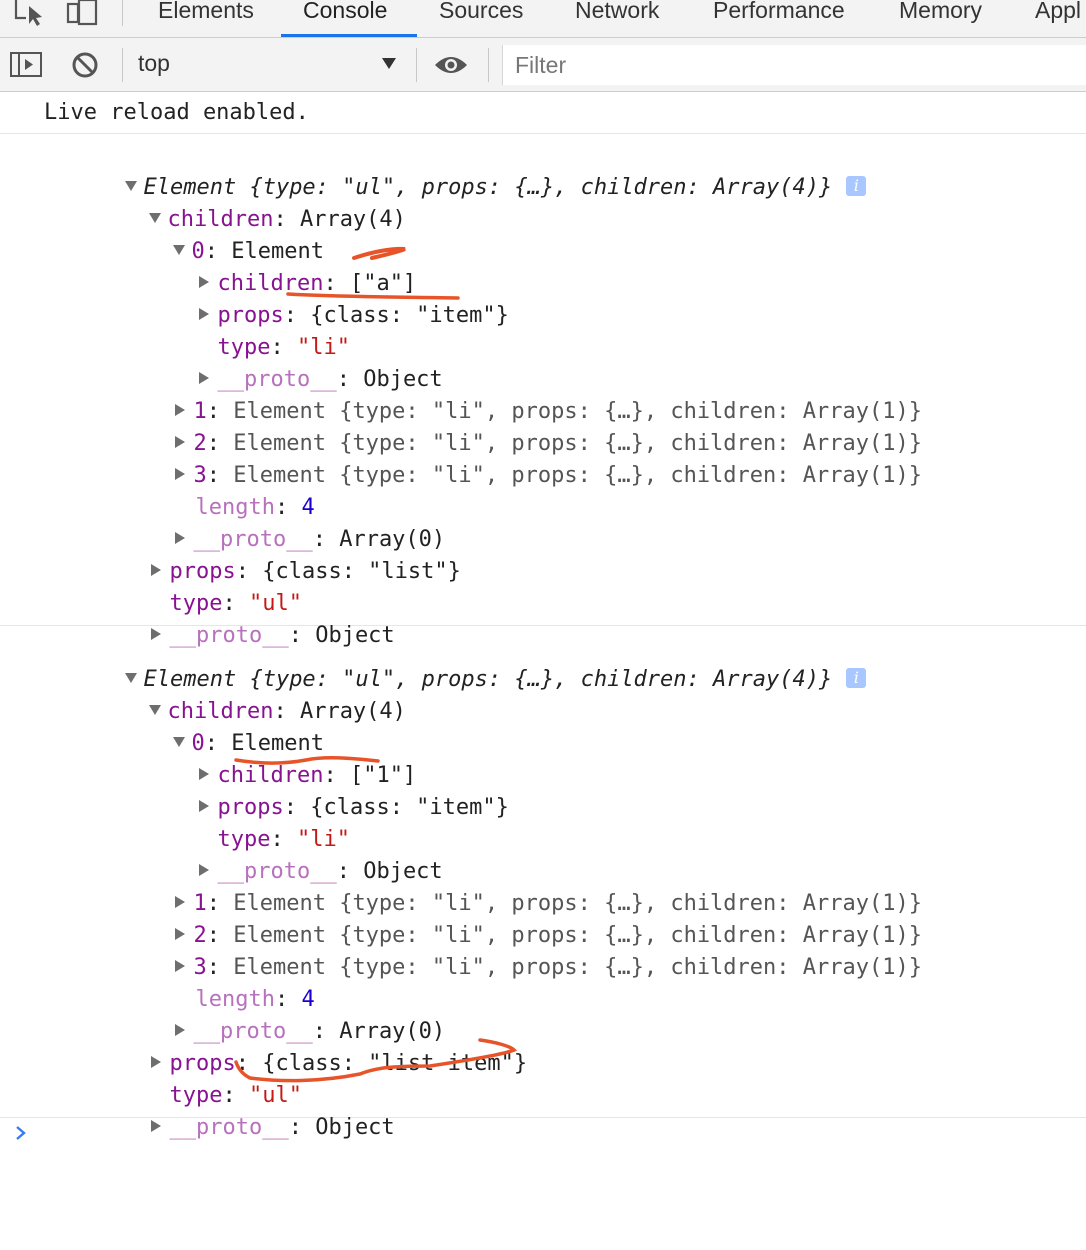 Image resolution: width=1086 pixels, height=1250 pixels. Describe the element at coordinates (617, 18) in the screenshot. I see `tab-network: Network` at that location.